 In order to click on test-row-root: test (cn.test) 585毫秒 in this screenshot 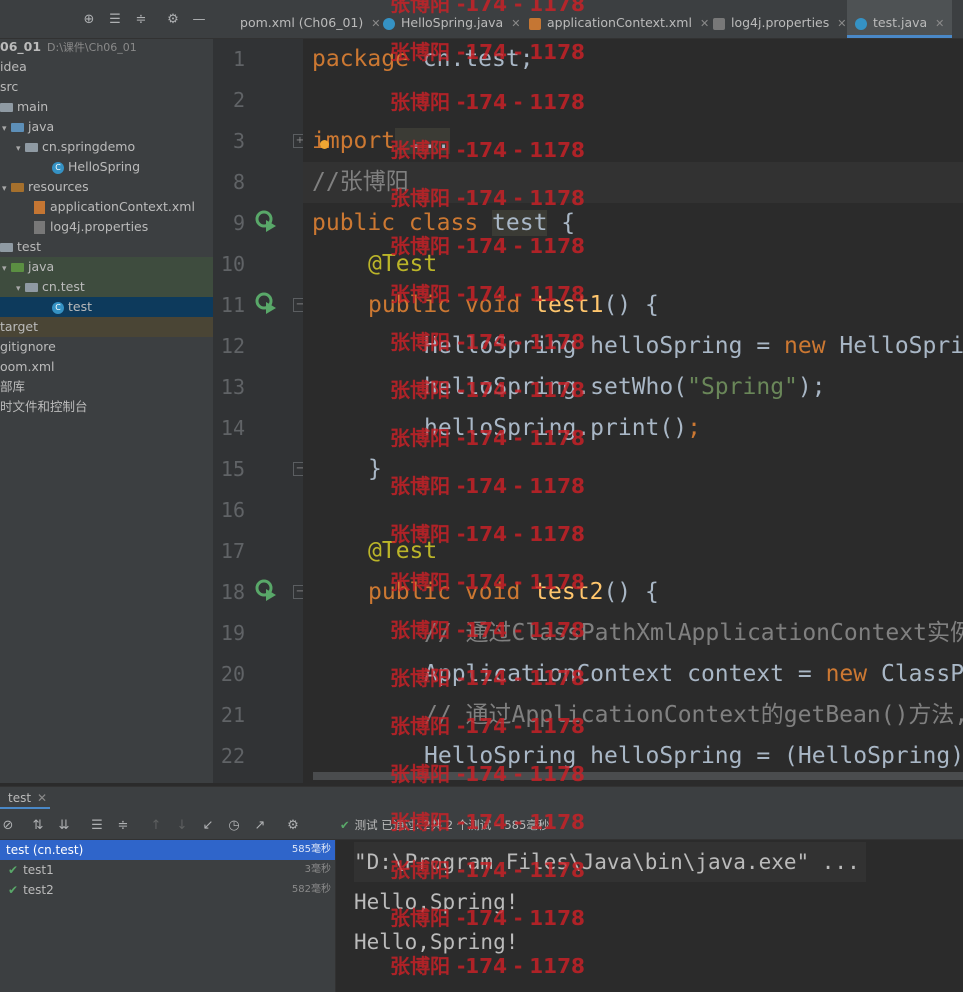, I will do `click(167, 850)`.